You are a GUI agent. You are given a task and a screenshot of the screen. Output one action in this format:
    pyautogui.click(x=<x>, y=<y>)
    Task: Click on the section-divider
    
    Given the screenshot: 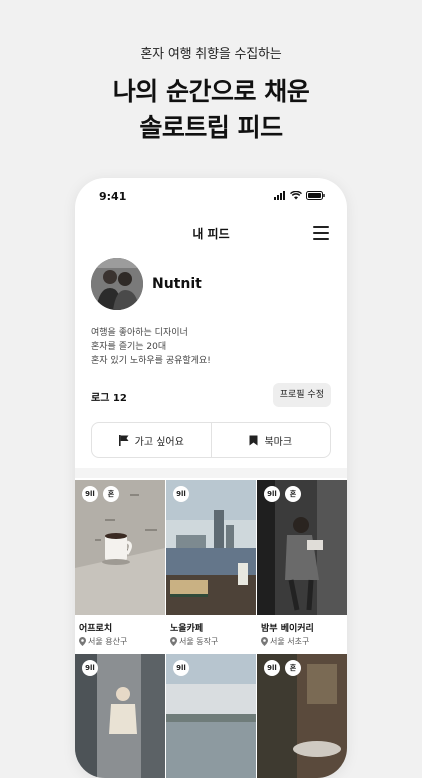 What is the action you would take?
    pyautogui.click(x=211, y=473)
    